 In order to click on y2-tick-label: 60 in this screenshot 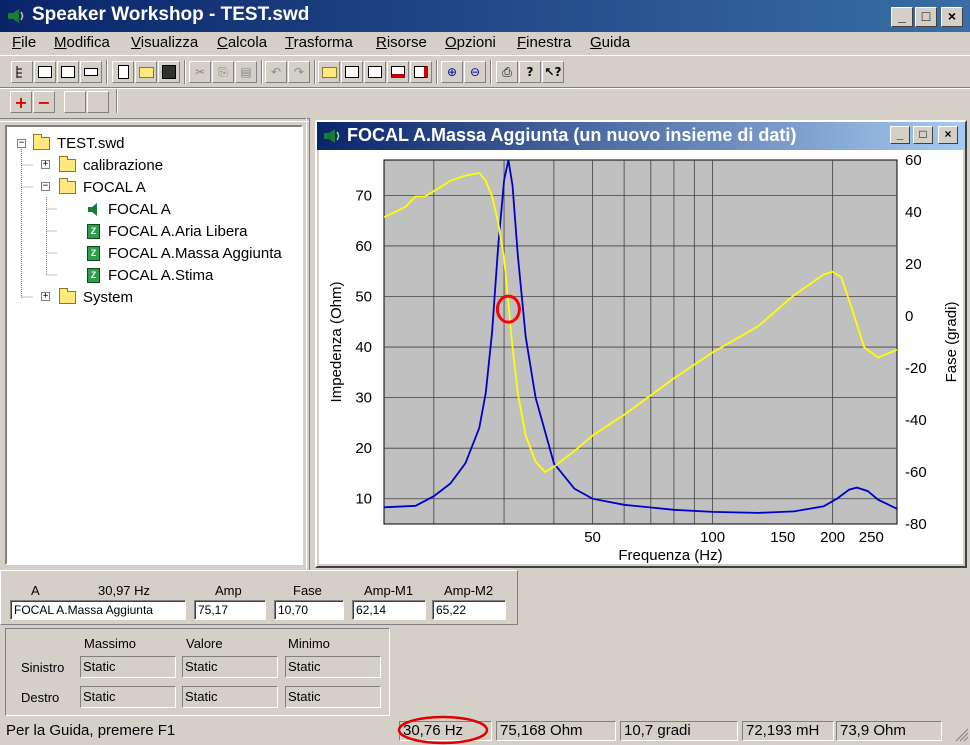, I will do `click(913, 160)`.